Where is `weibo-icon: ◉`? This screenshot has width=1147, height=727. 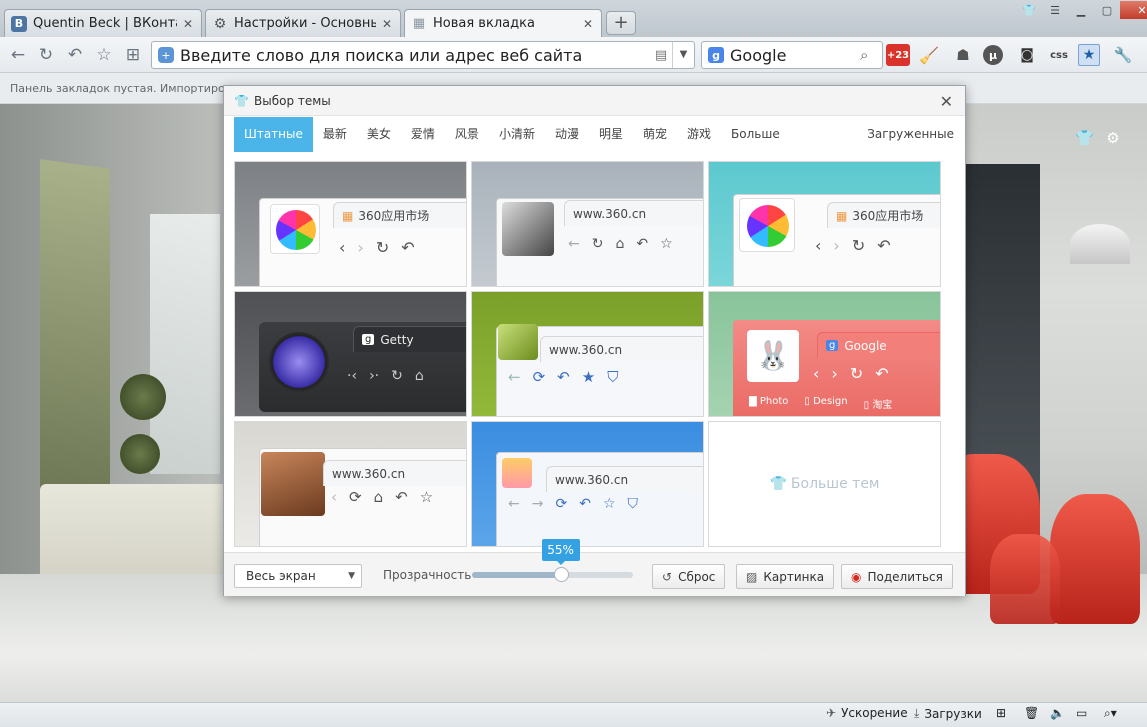 weibo-icon: ◉ is located at coordinates (856, 576).